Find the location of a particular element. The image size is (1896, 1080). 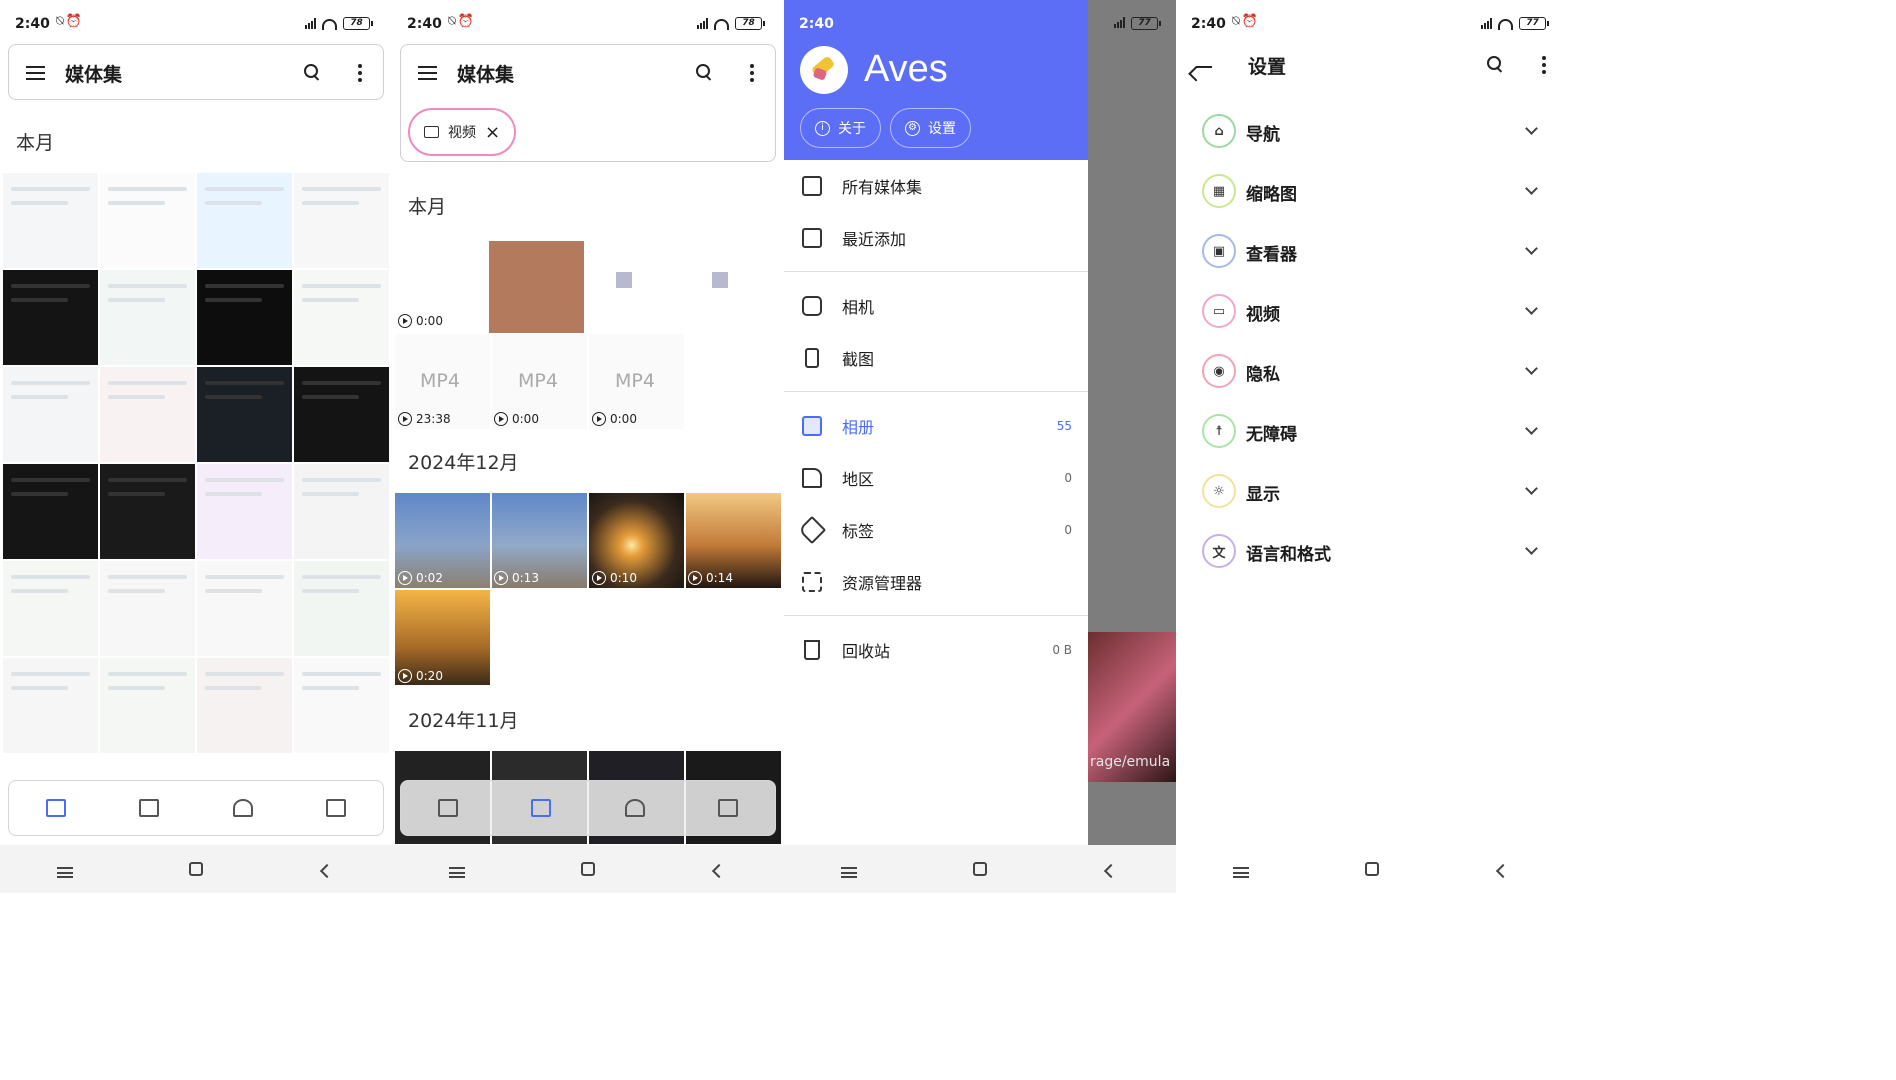

play-icon is located at coordinates (599, 419).